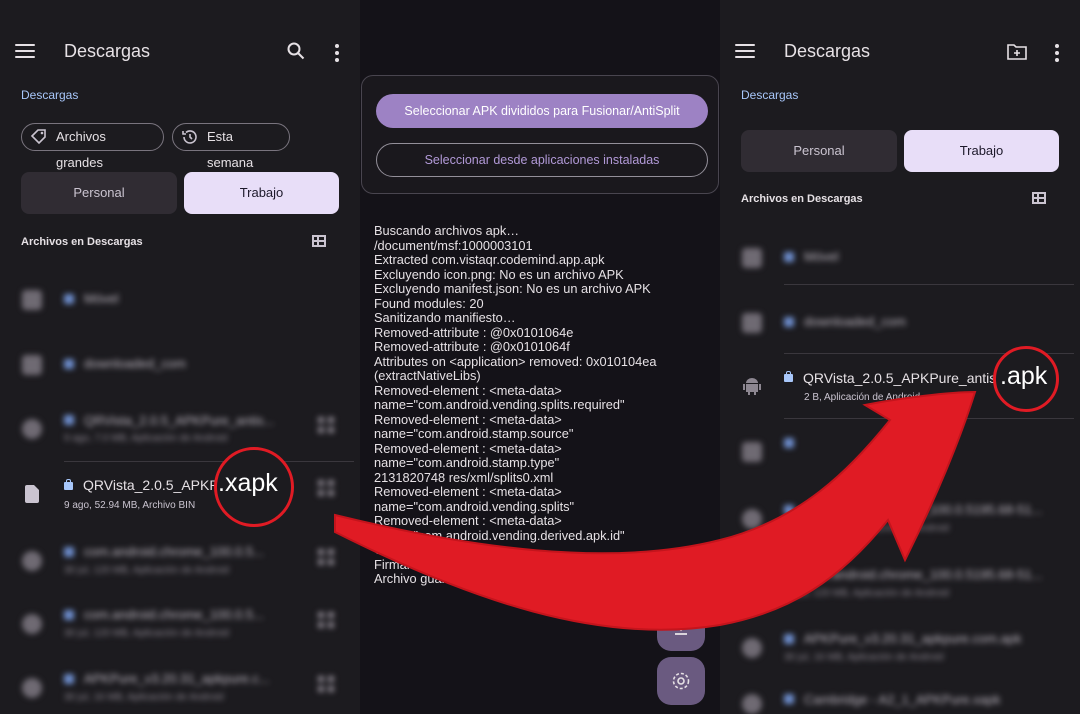 The image size is (1080, 714). I want to click on log-line: Removed-attribute : @0x0101064e, so click(474, 332).